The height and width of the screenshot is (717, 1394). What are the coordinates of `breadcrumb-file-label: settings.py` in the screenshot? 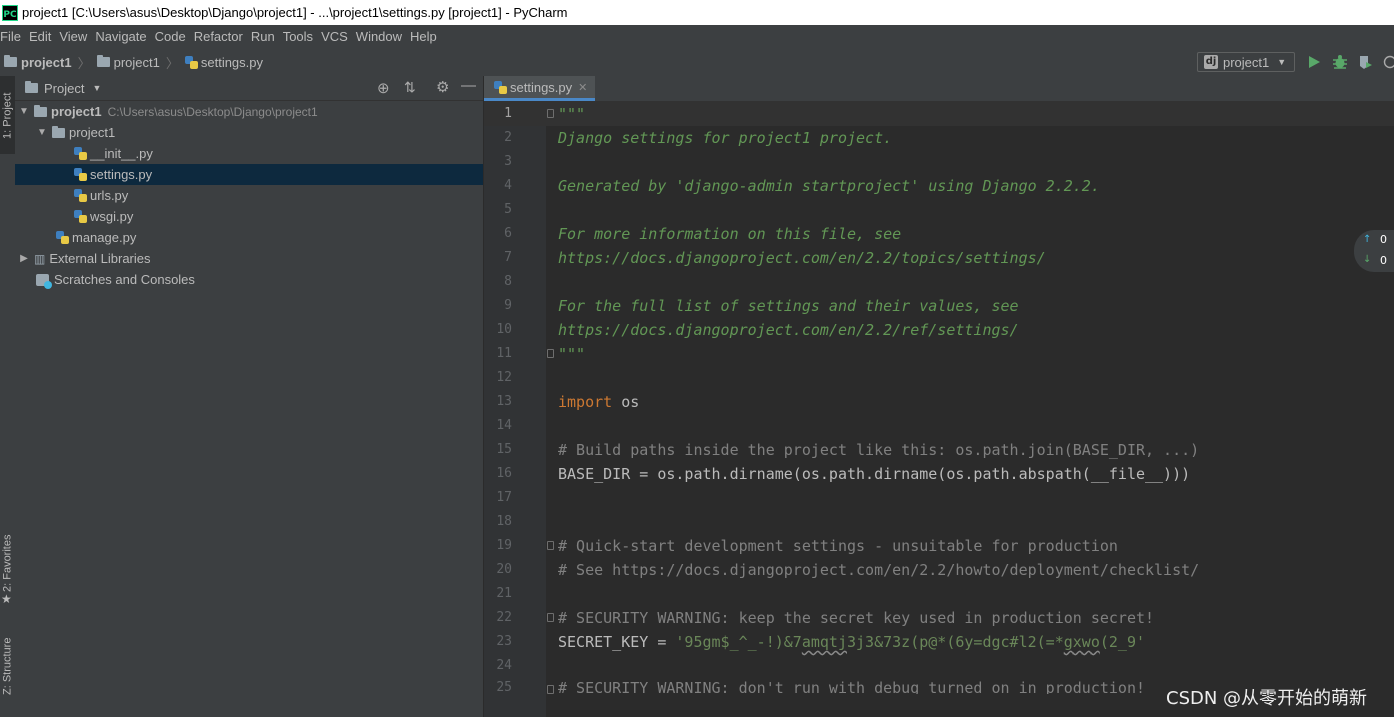 It's located at (232, 62).